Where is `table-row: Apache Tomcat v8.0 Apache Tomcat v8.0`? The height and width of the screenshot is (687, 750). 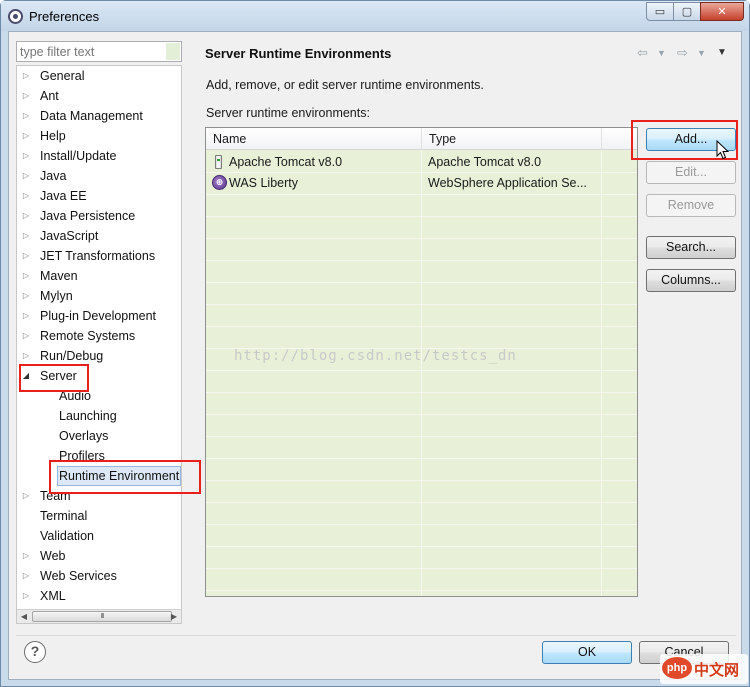
table-row: Apache Tomcat v8.0 Apache Tomcat v8.0 is located at coordinates (421, 162).